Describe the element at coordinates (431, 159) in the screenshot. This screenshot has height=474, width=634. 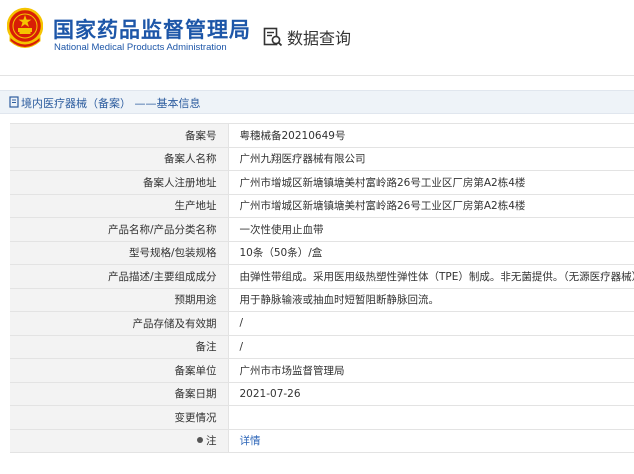
I see `detail-value: 广州九翔医疗器械有限公司` at that location.